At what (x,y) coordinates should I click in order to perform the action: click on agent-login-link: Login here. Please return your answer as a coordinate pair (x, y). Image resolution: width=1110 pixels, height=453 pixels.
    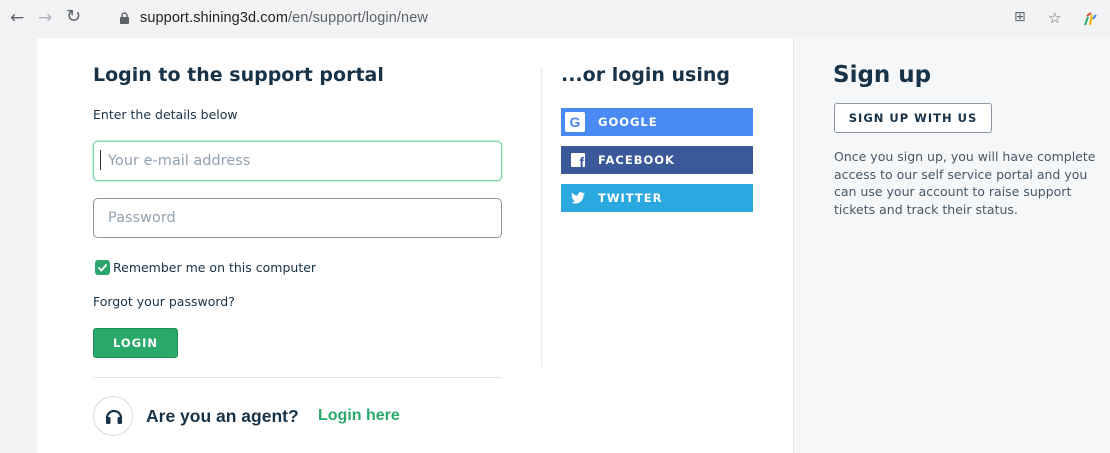
    Looking at the image, I should click on (359, 416).